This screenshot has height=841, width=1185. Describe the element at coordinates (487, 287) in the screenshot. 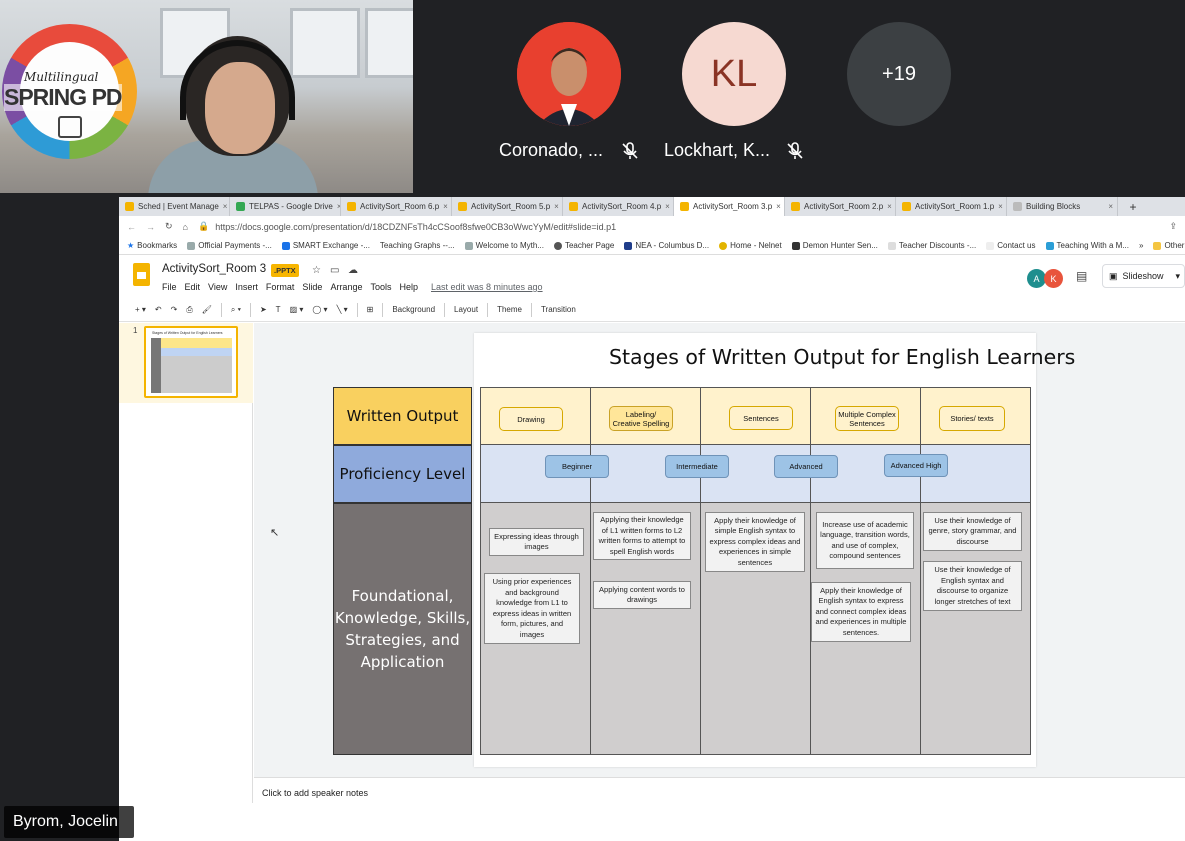

I see `last-edit-link: Last edit was 8 minutes ago` at that location.